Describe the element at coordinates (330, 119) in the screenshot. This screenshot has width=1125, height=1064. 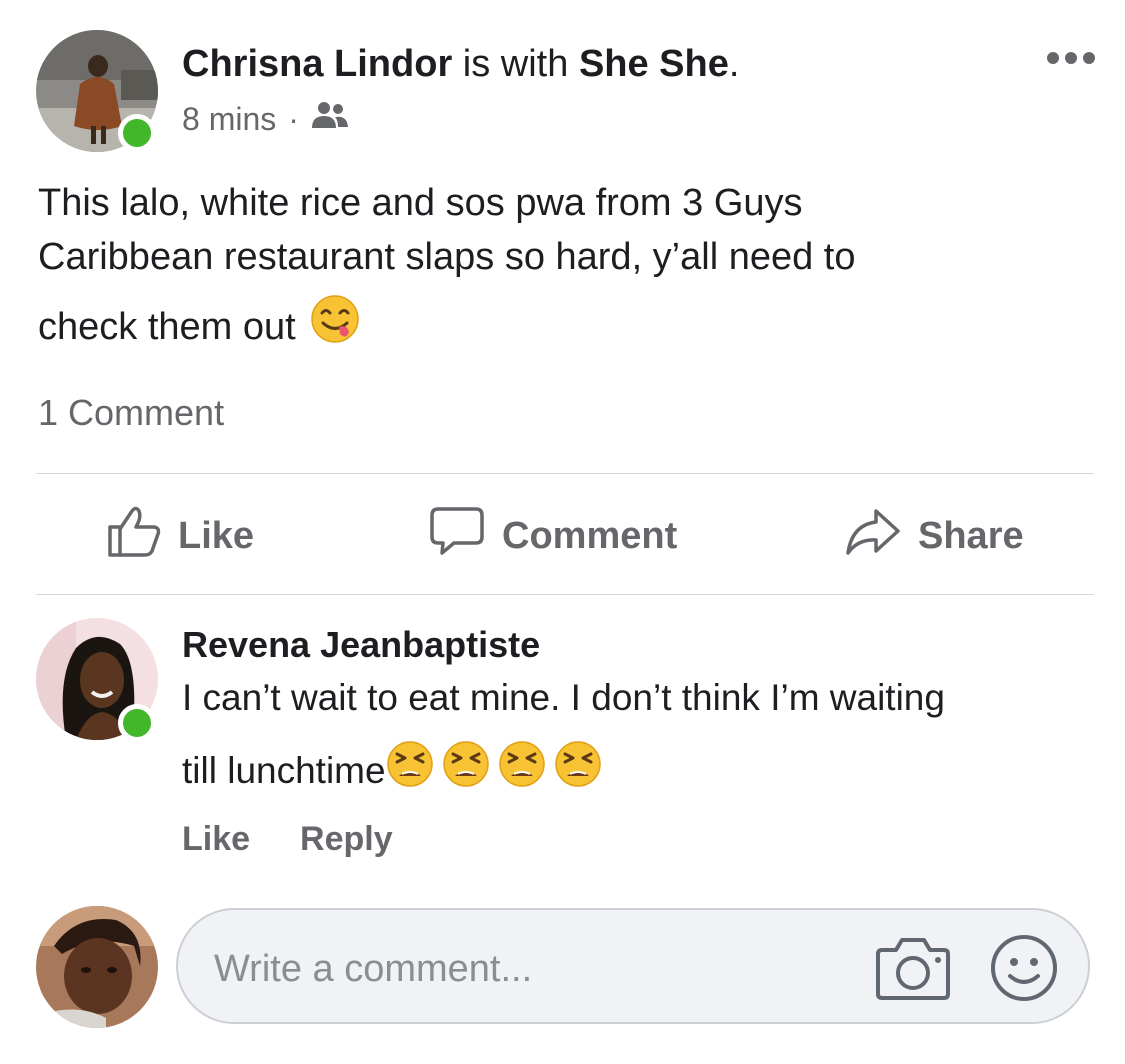
I see `friends-icon` at that location.